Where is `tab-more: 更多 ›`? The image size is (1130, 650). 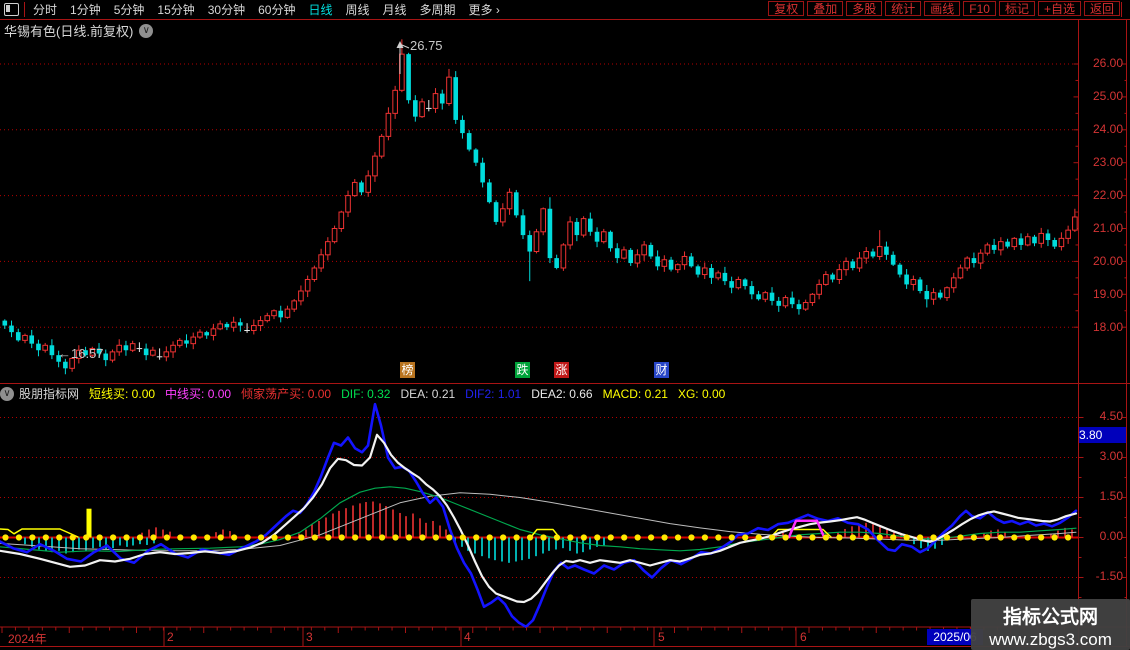 tab-more: 更多 › is located at coordinates (484, 10).